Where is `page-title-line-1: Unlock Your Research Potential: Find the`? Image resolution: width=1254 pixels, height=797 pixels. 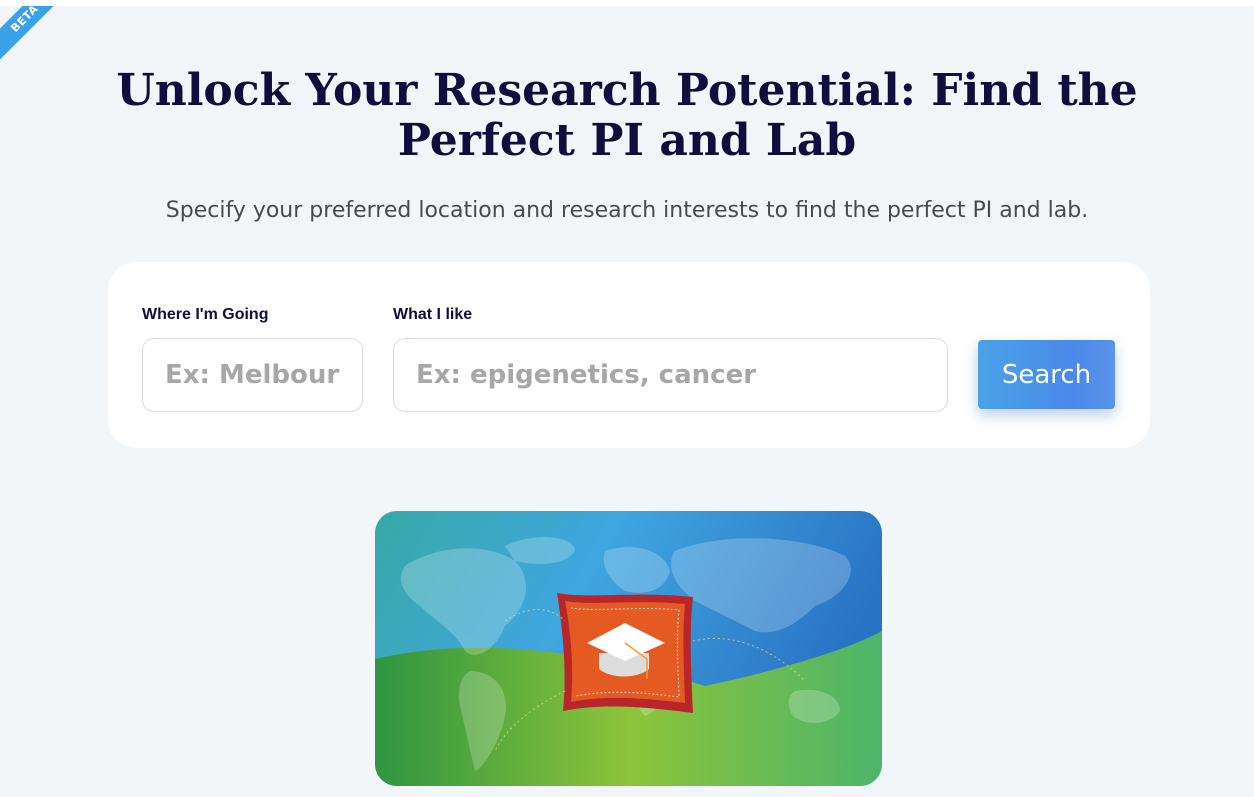
page-title-line-1: Unlock Your Research Potential: Find the is located at coordinates (627, 90).